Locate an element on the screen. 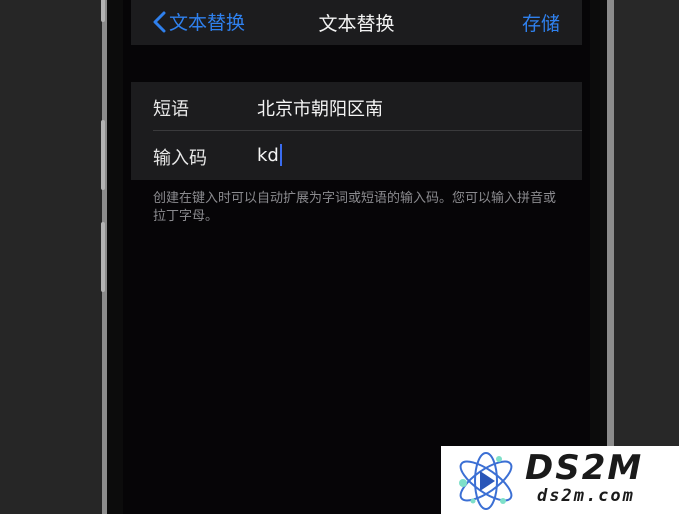 The width and height of the screenshot is (679, 514). phrase-label: 短语 is located at coordinates (171, 109).